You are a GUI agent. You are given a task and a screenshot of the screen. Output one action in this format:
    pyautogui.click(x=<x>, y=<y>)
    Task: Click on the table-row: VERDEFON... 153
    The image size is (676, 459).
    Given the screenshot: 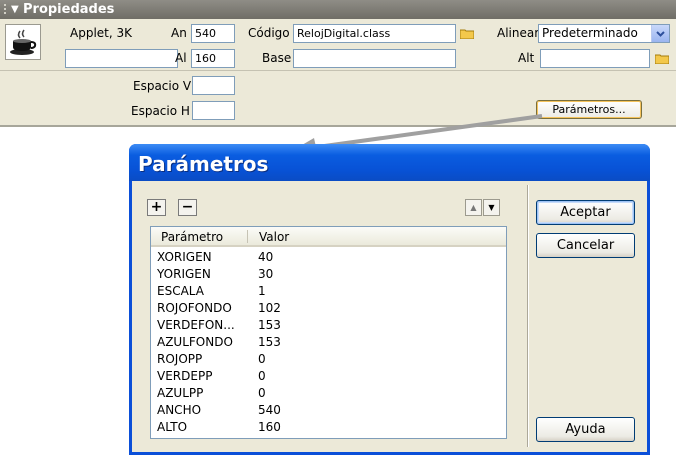 What is the action you would take?
    pyautogui.click(x=328, y=325)
    